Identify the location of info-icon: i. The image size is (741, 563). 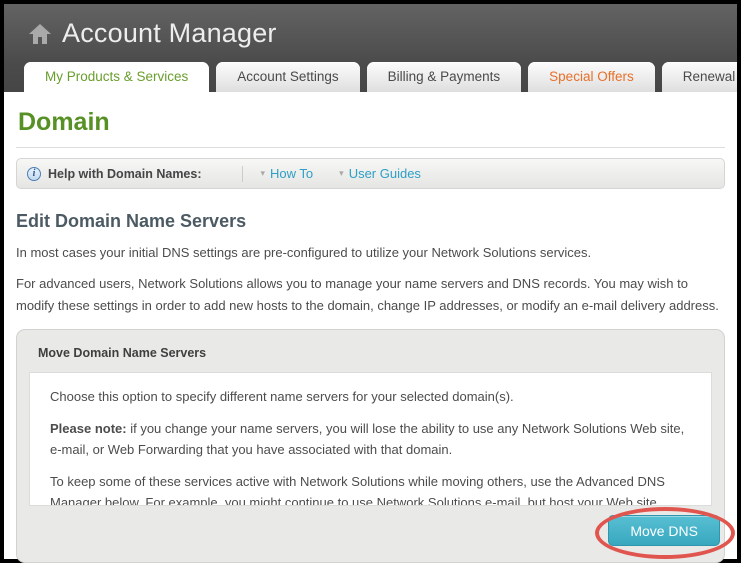
(34, 173).